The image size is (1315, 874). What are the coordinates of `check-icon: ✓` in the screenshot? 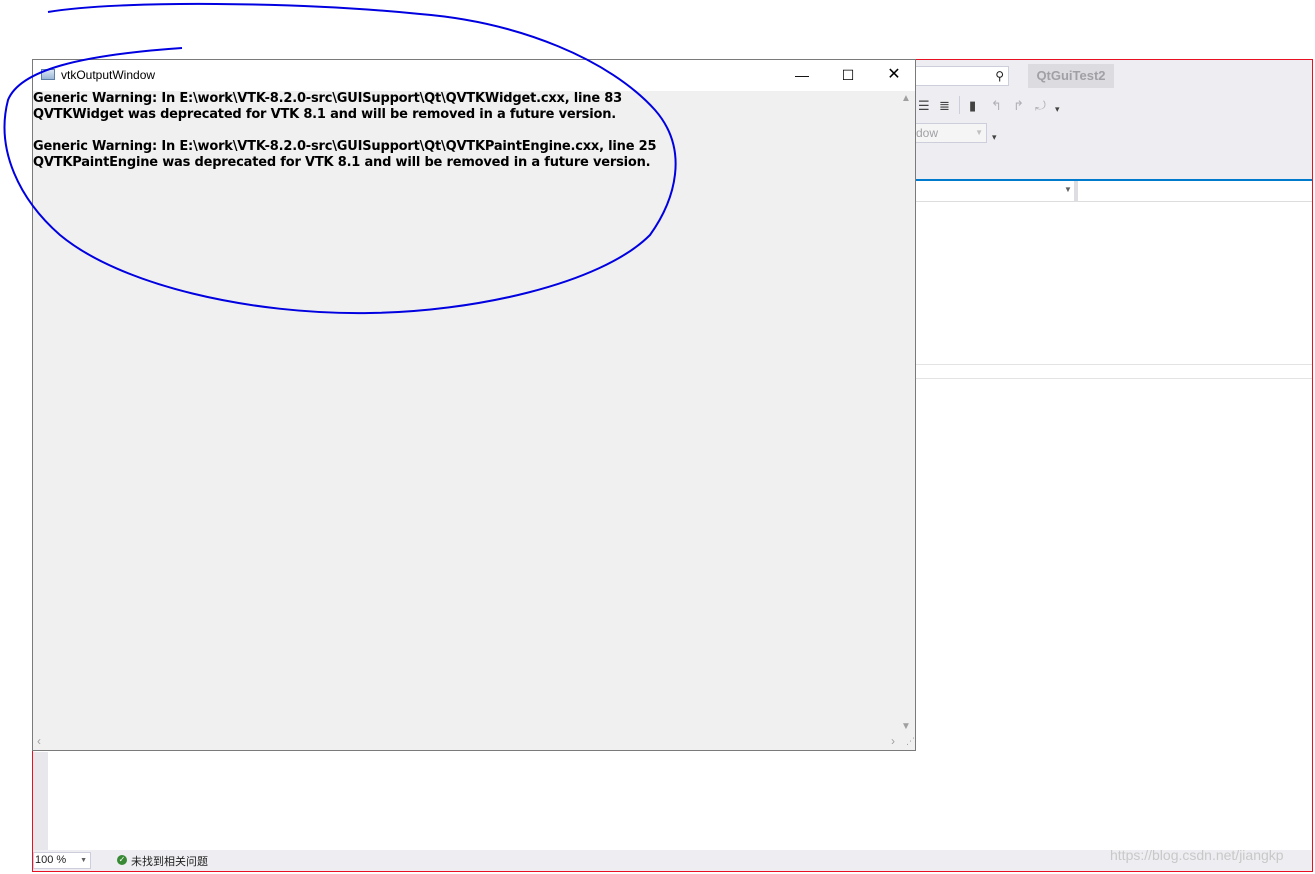 It's located at (122, 860).